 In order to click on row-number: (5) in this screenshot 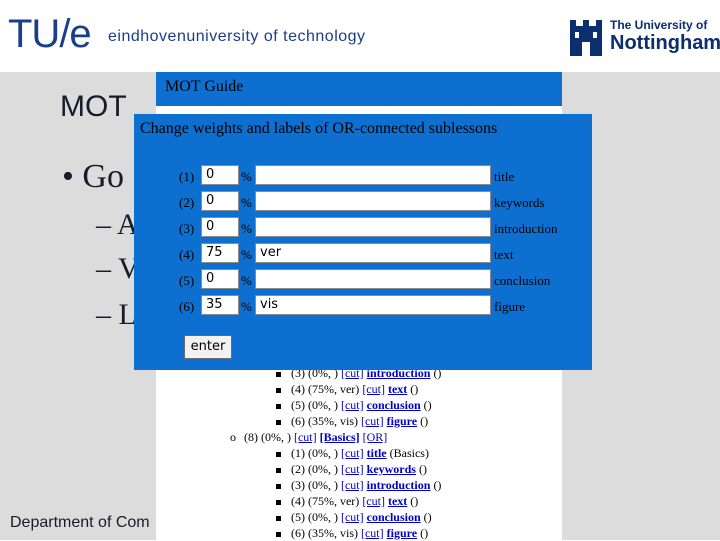, I will do `click(187, 280)`.